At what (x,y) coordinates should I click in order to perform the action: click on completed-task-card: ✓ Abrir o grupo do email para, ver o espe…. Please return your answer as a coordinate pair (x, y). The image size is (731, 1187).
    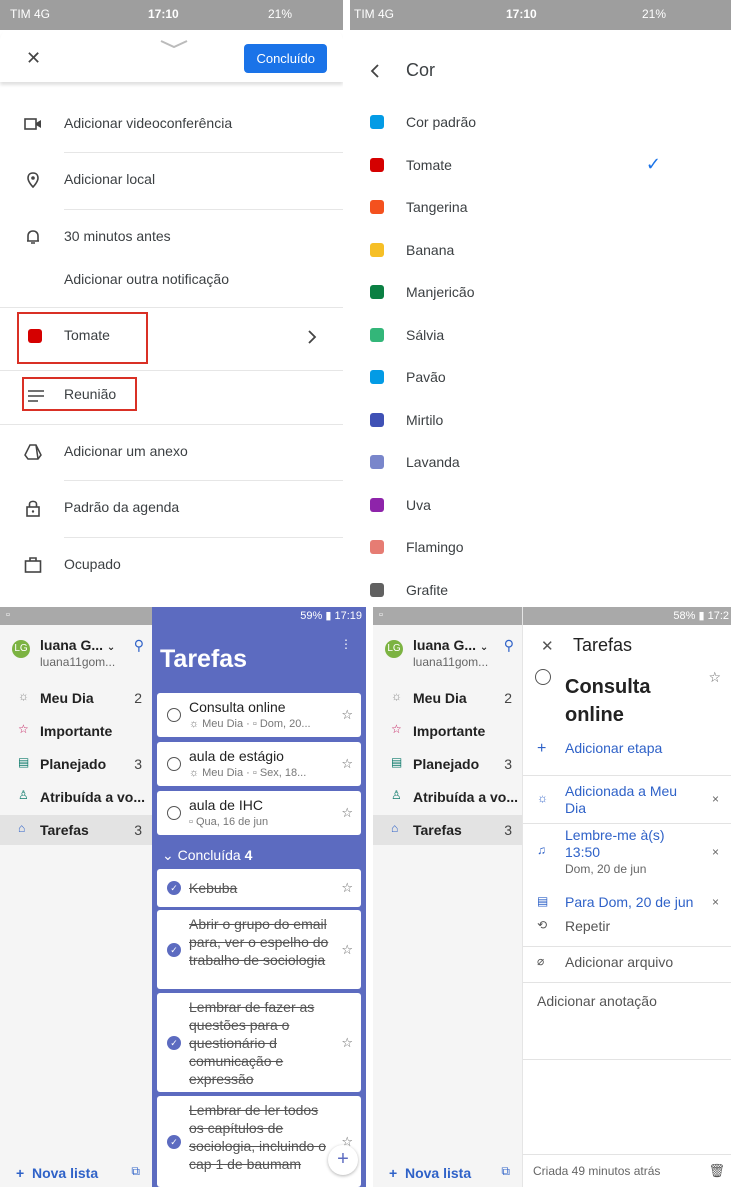
    Looking at the image, I should click on (259, 949).